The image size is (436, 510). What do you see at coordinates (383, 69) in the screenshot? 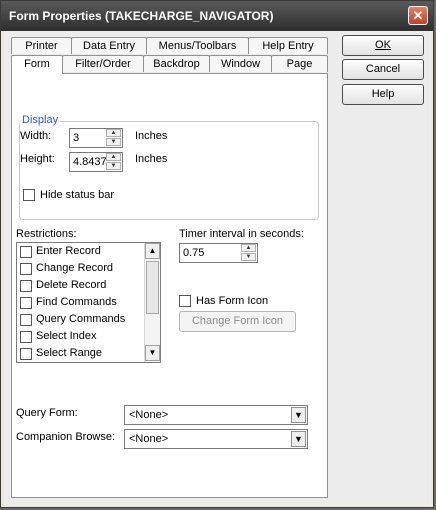
I see `cancel-button: Cancel` at bounding box center [383, 69].